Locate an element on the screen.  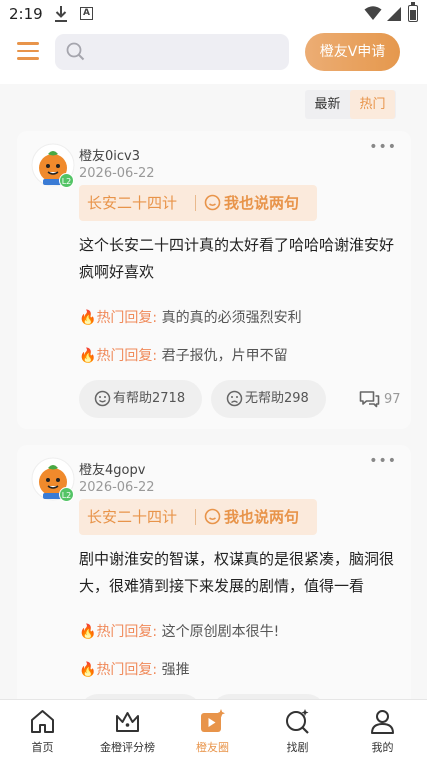
sort-hot-tab: 热门 is located at coordinates (372, 104).